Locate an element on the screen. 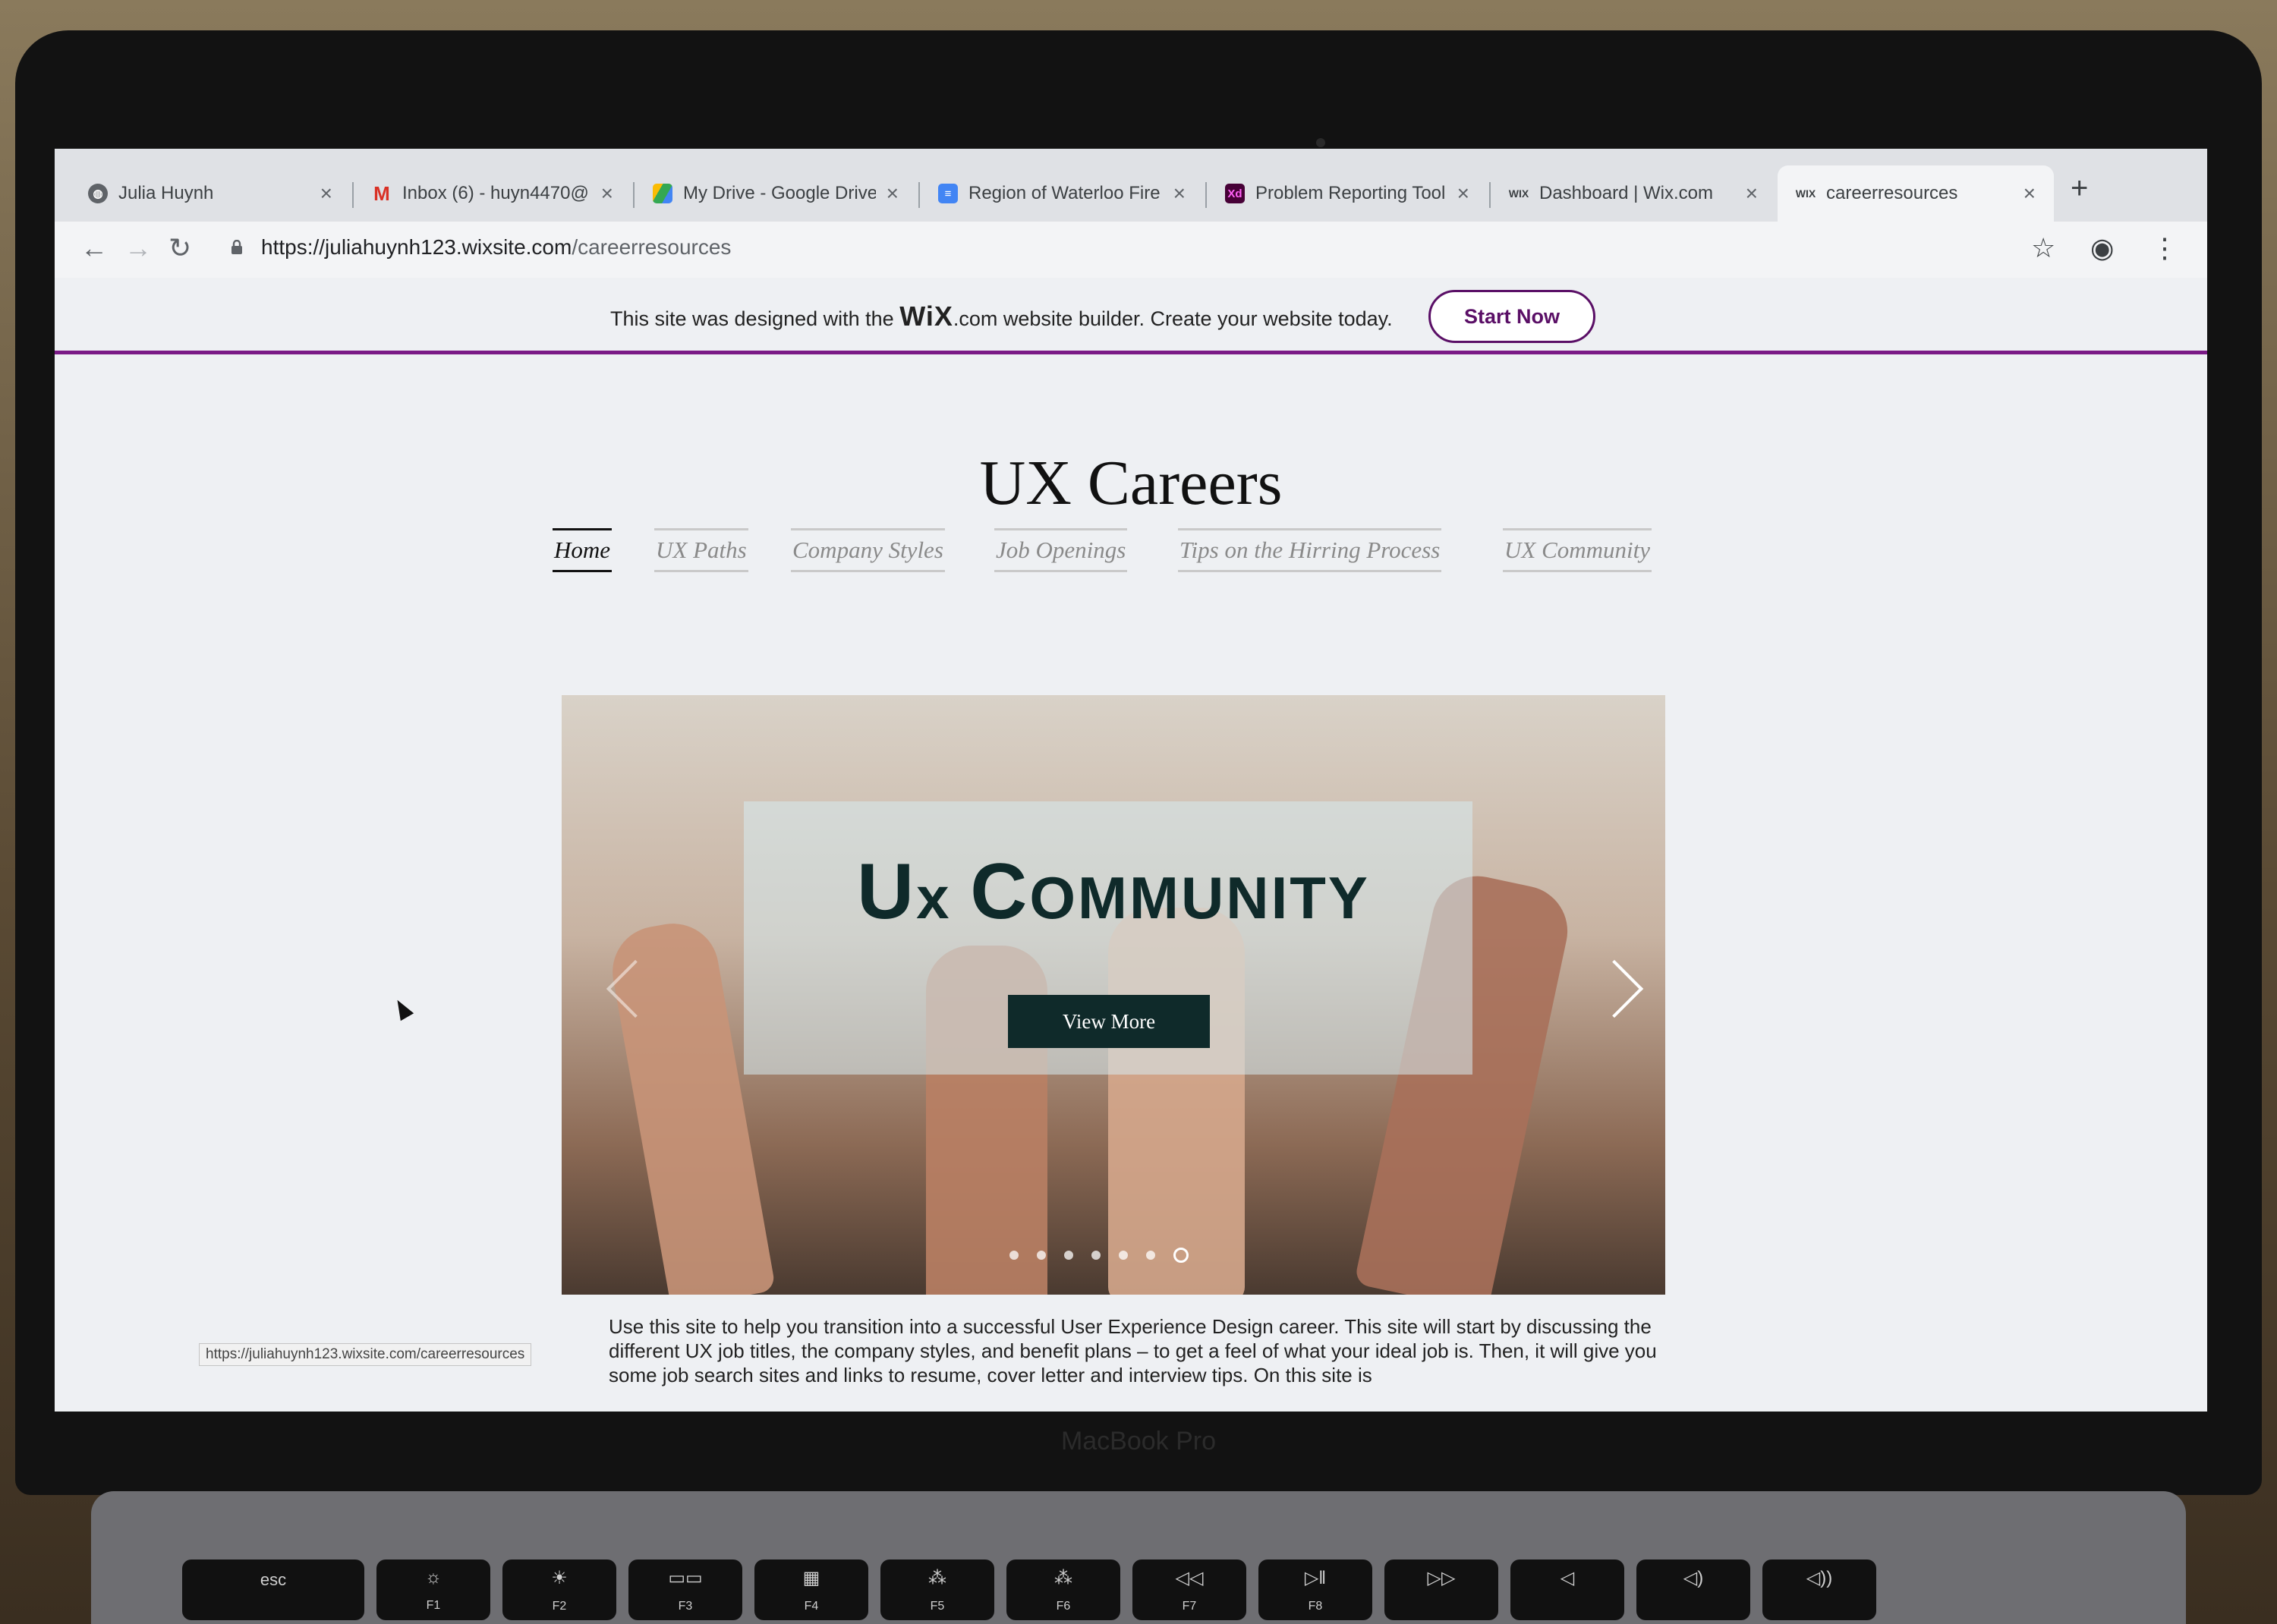  tab-title: Dashboard | Wix.com is located at coordinates (1626, 193).